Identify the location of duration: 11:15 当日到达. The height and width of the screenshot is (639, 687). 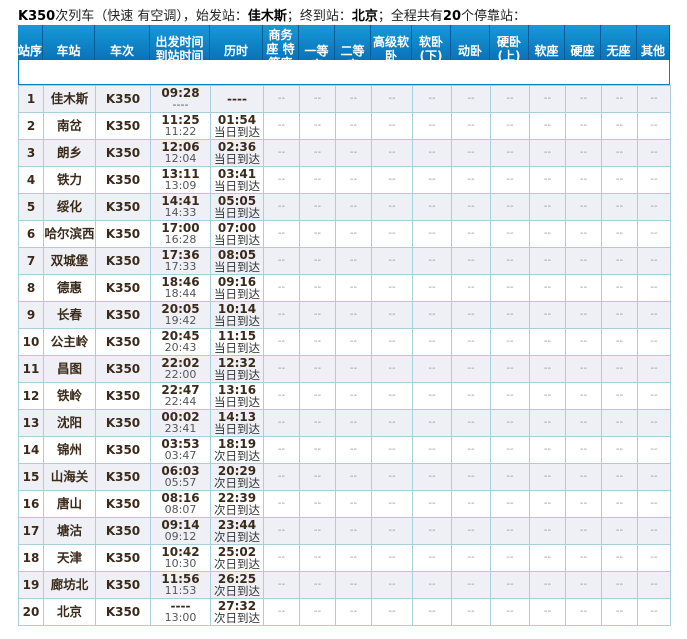
(237, 342).